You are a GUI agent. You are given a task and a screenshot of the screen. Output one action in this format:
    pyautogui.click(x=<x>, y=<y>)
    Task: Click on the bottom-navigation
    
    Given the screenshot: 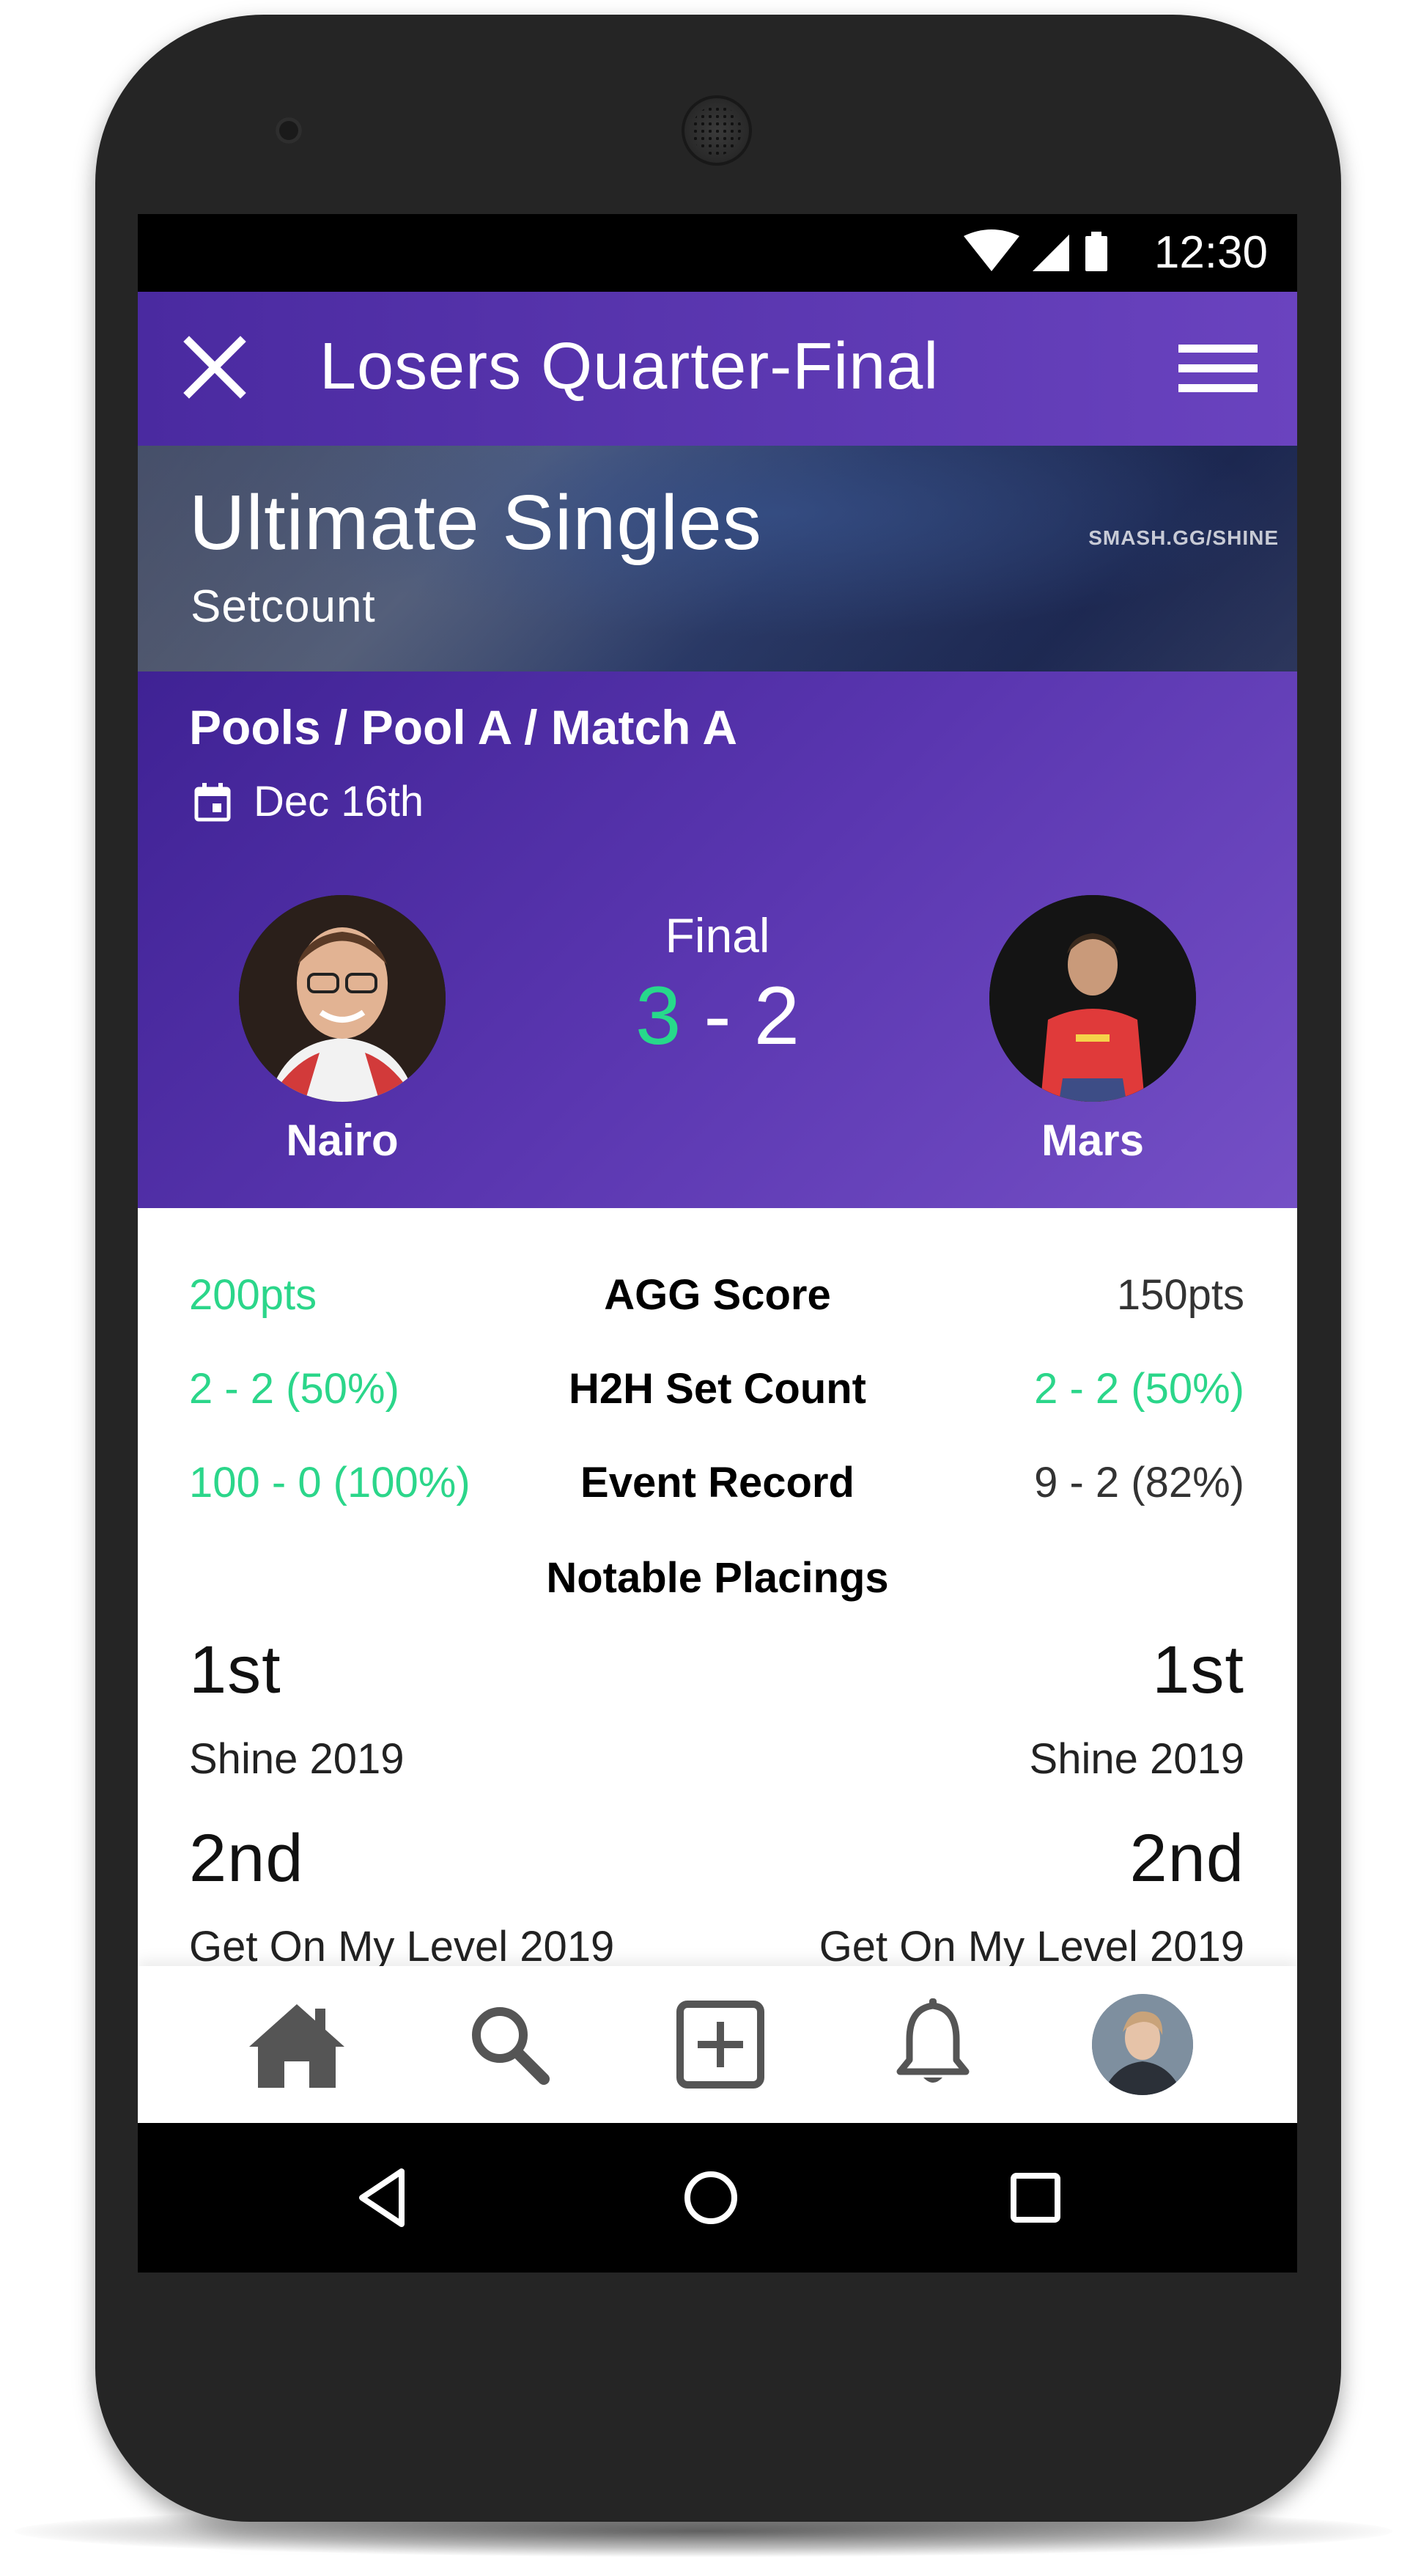 What is the action you would take?
    pyautogui.click(x=717, y=2044)
    